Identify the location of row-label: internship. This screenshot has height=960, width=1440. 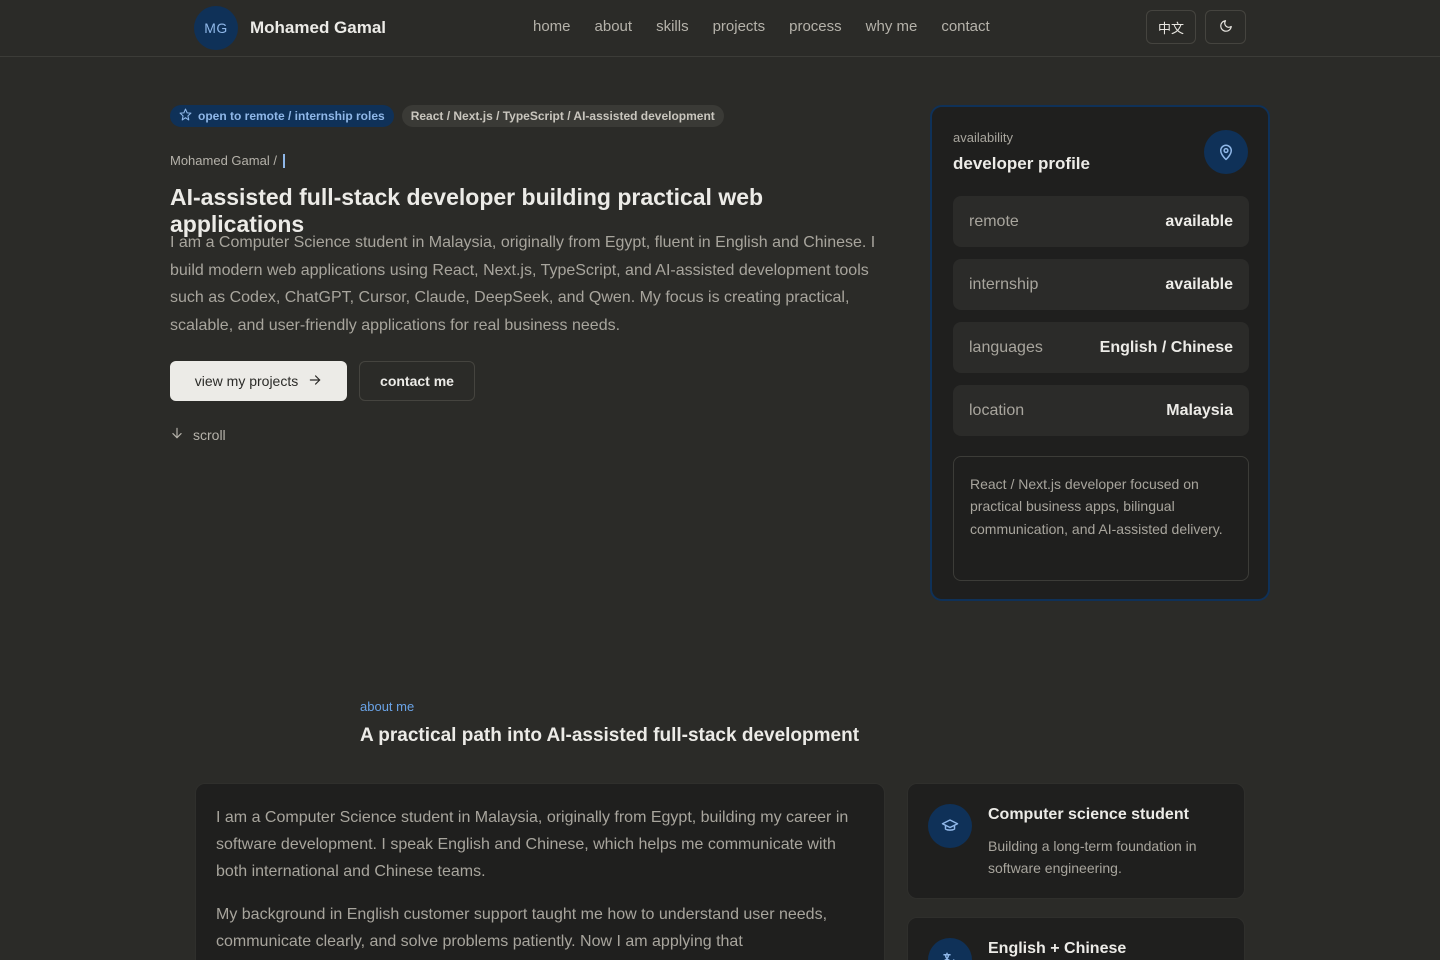
(1004, 284).